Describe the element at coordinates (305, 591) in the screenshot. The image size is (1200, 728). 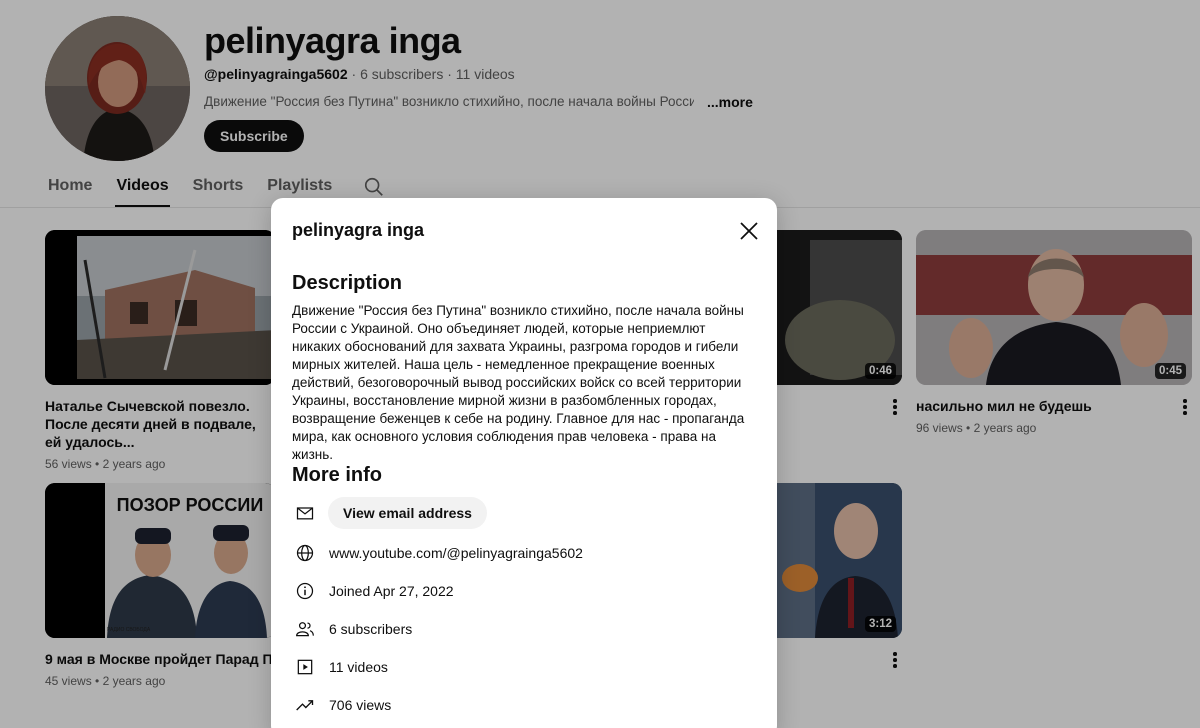
I see `info-icon` at that location.